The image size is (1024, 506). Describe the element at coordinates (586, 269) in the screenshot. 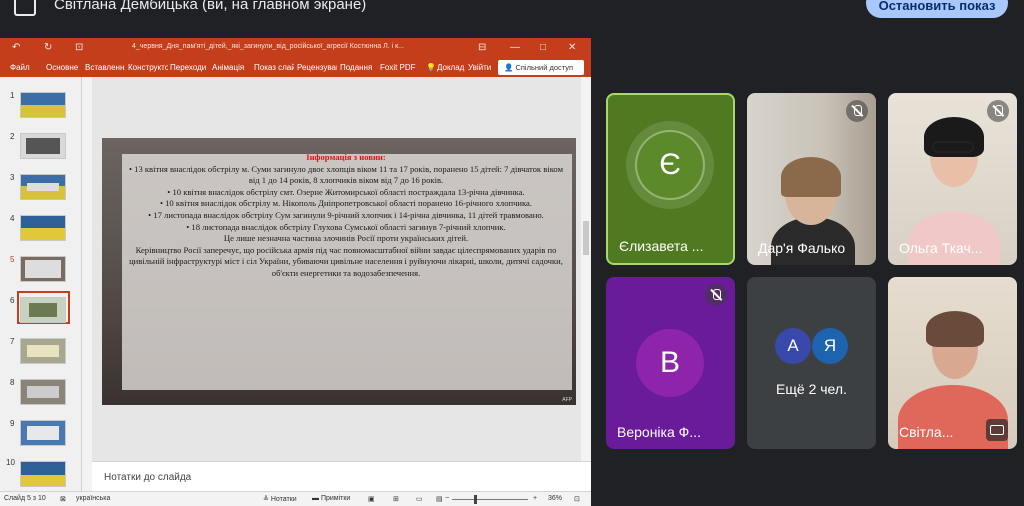

I see `slide-scrollbar` at that location.